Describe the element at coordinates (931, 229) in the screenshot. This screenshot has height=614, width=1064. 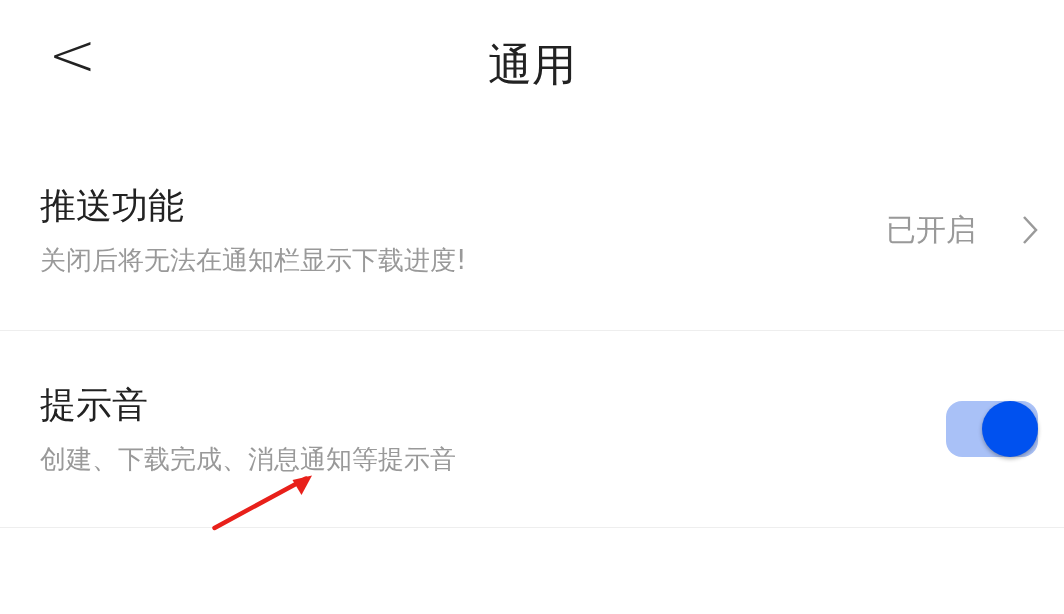
I see `setting-value: 已开启` at that location.